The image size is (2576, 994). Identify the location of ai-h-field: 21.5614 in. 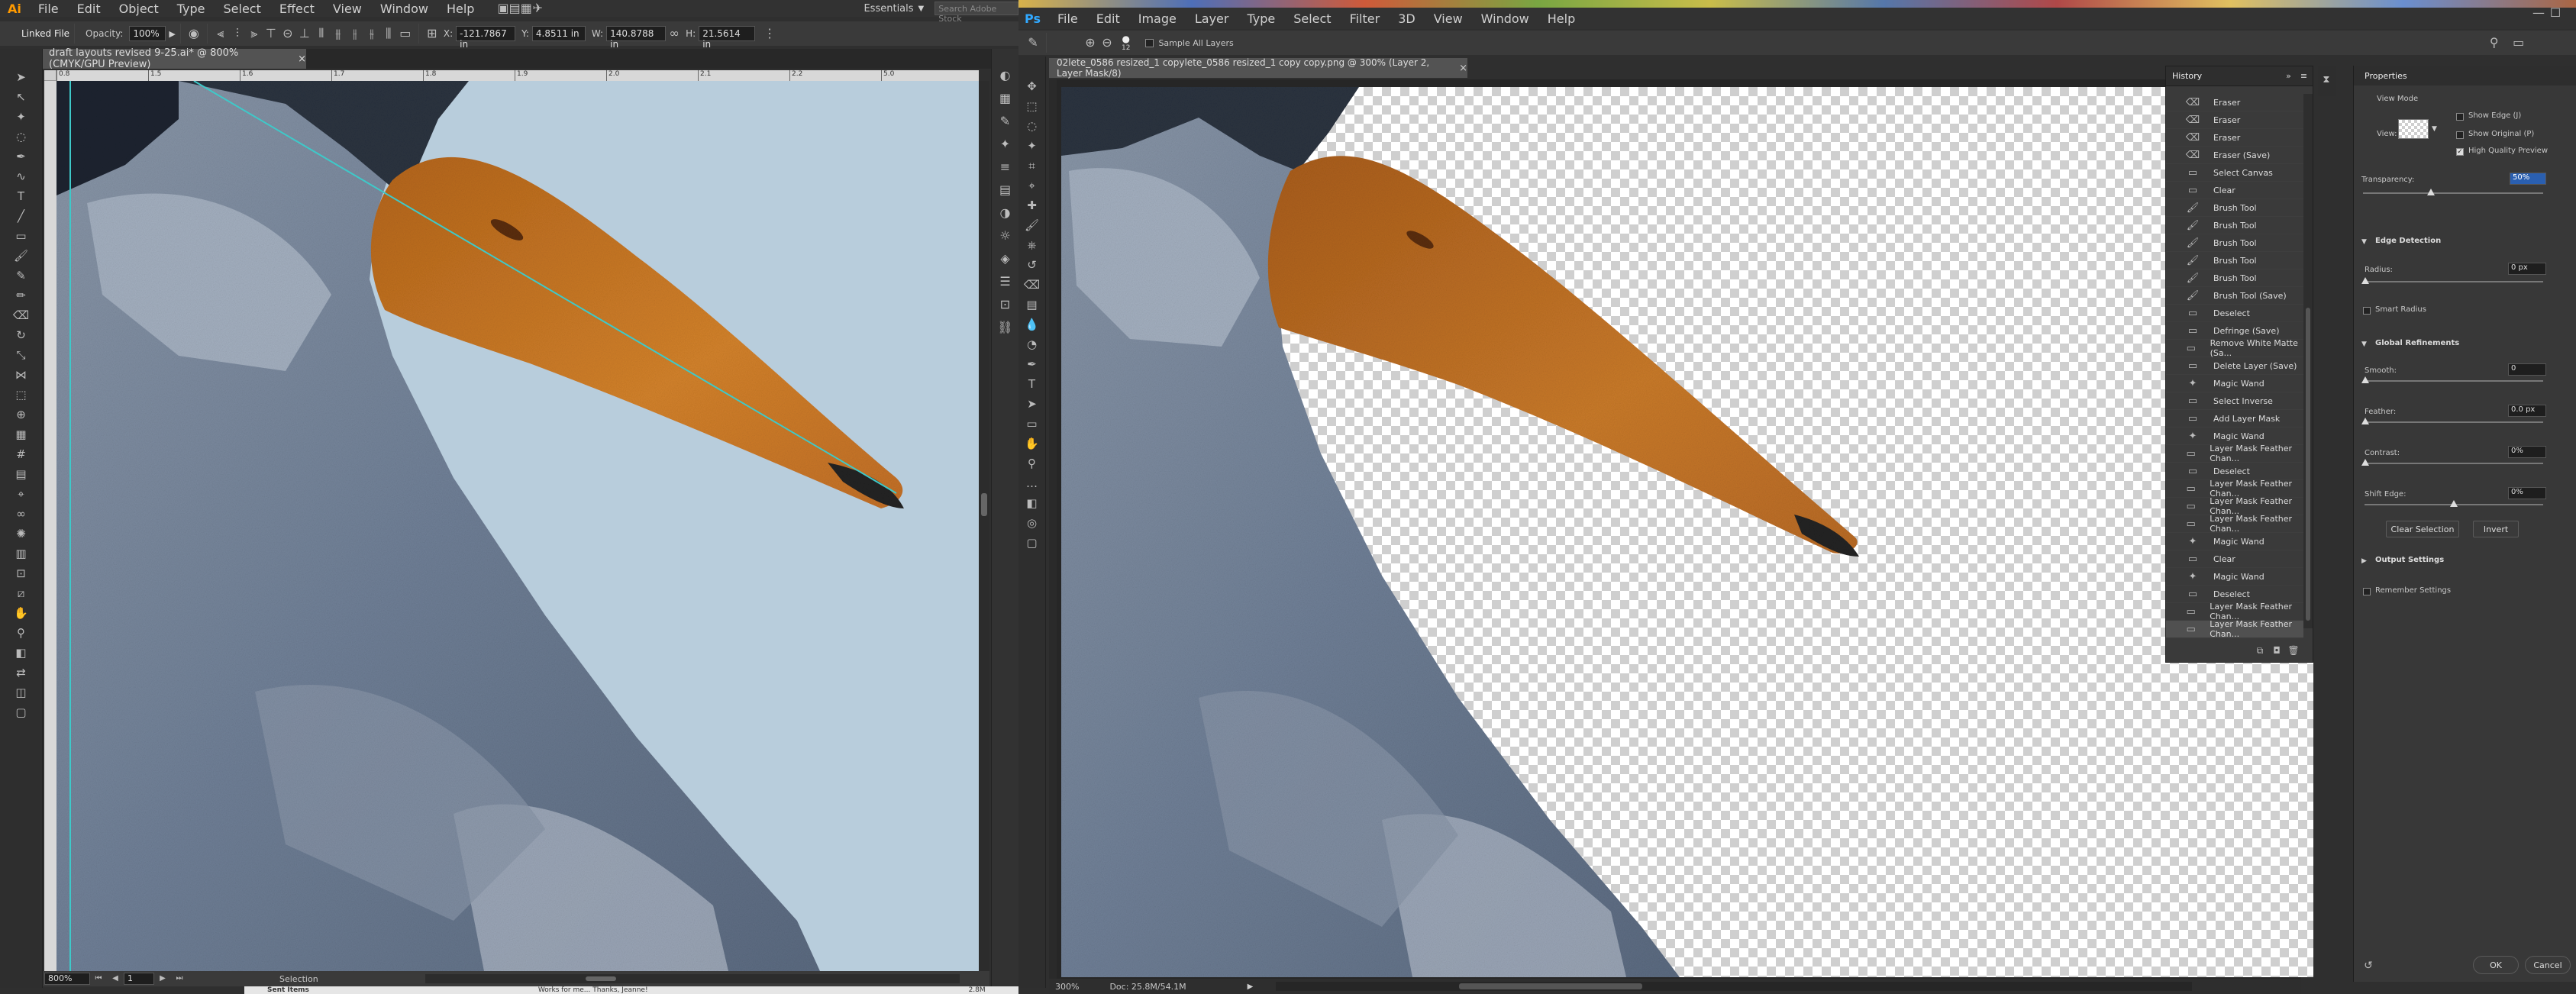
(727, 38).